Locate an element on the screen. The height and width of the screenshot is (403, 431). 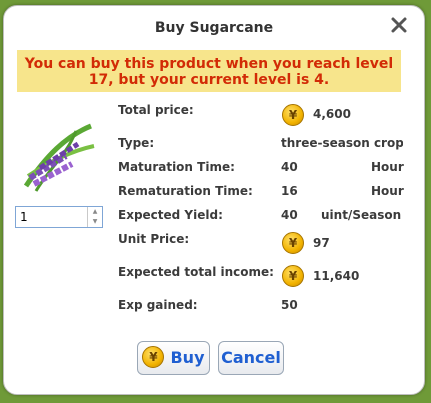
total-price-value: 4,600 is located at coordinates (332, 114).